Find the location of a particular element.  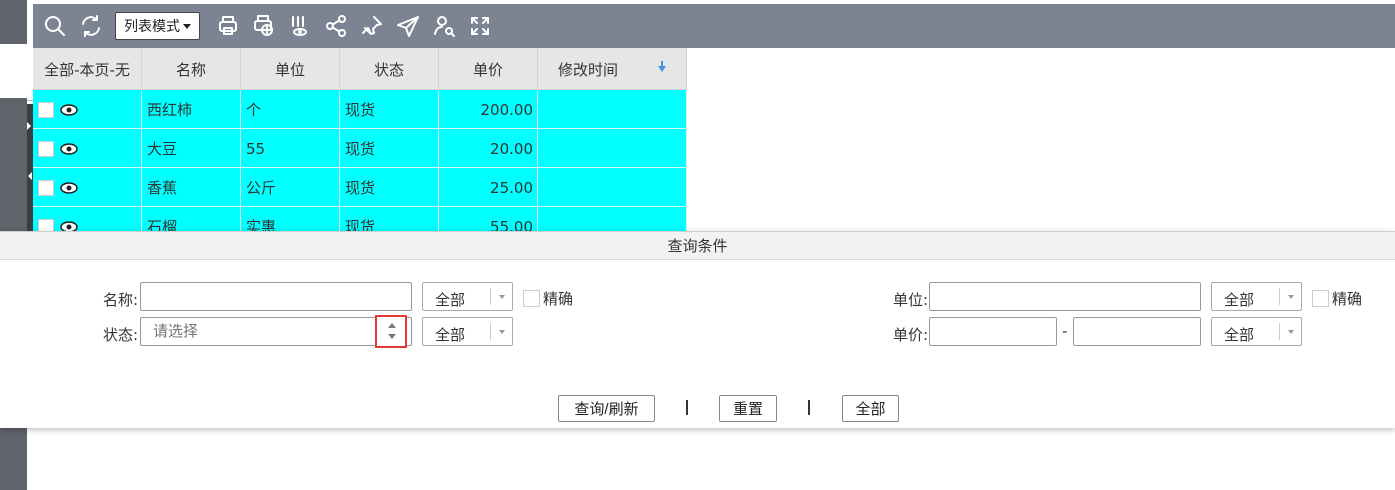

name-scope-value: 全部 is located at coordinates (450, 300).